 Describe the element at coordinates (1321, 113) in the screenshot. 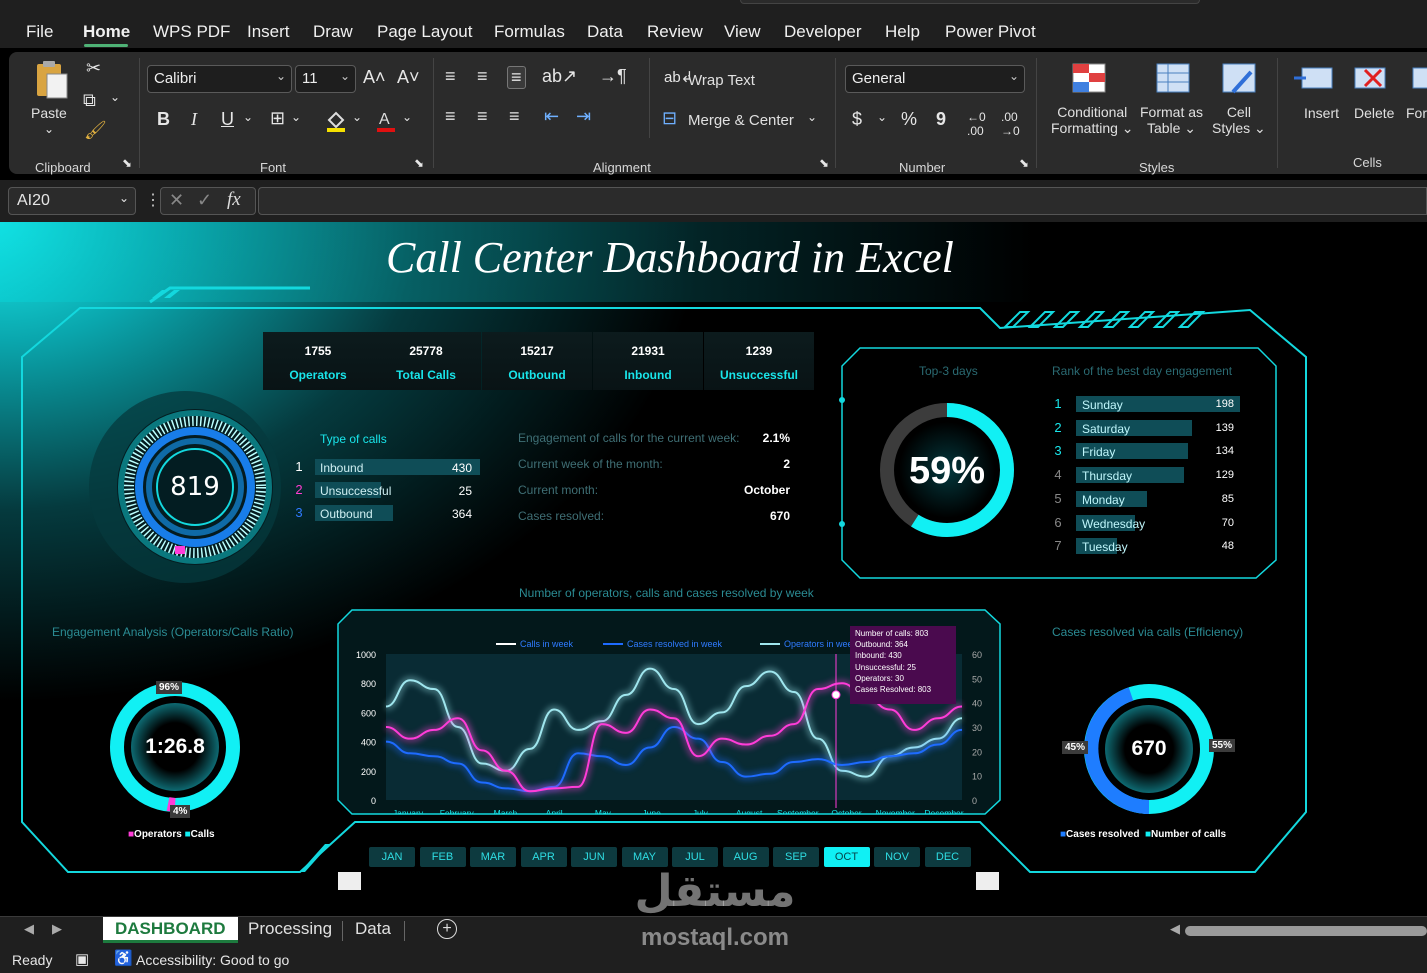

I see `insert-cells-button: Insert` at that location.